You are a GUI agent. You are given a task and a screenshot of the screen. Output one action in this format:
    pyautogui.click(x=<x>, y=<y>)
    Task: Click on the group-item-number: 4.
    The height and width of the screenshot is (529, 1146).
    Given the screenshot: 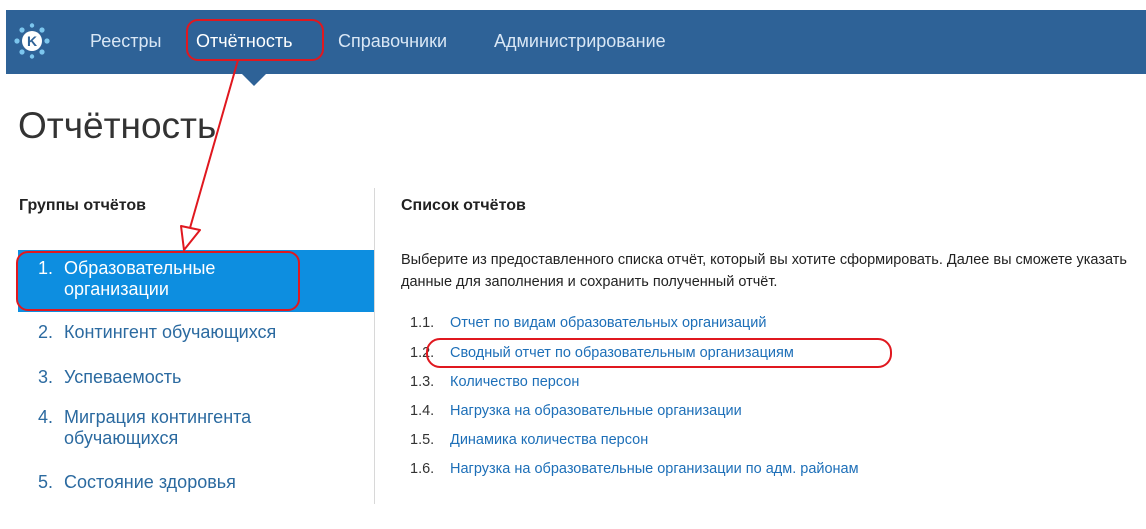 What is the action you would take?
    pyautogui.click(x=46, y=417)
    